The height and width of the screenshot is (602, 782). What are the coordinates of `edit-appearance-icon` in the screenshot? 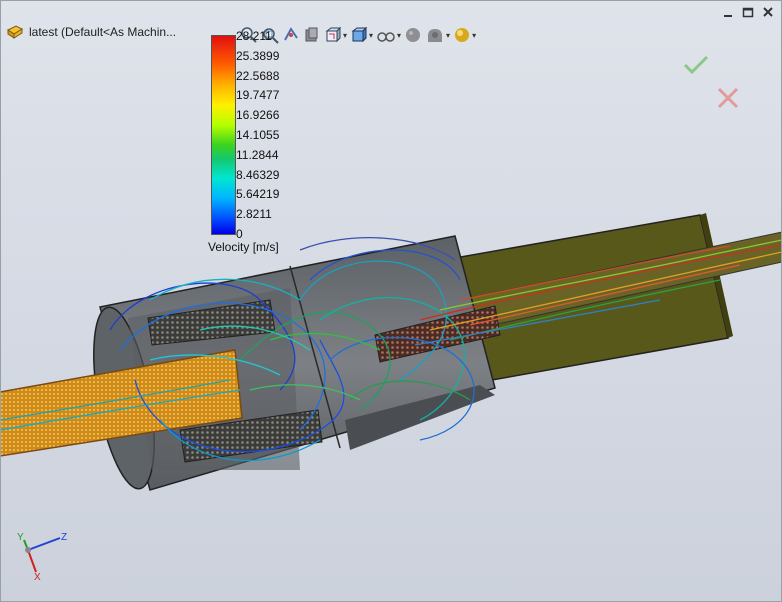 It's located at (413, 35).